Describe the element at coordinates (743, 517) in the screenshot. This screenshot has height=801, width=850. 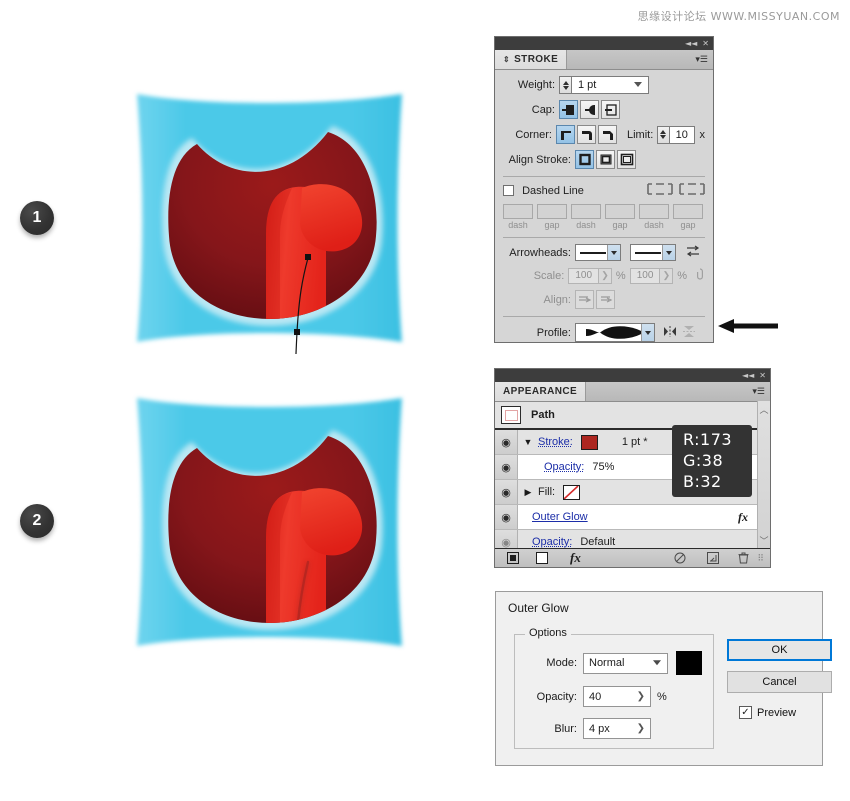
I see `fx-badge-icon: fx` at that location.